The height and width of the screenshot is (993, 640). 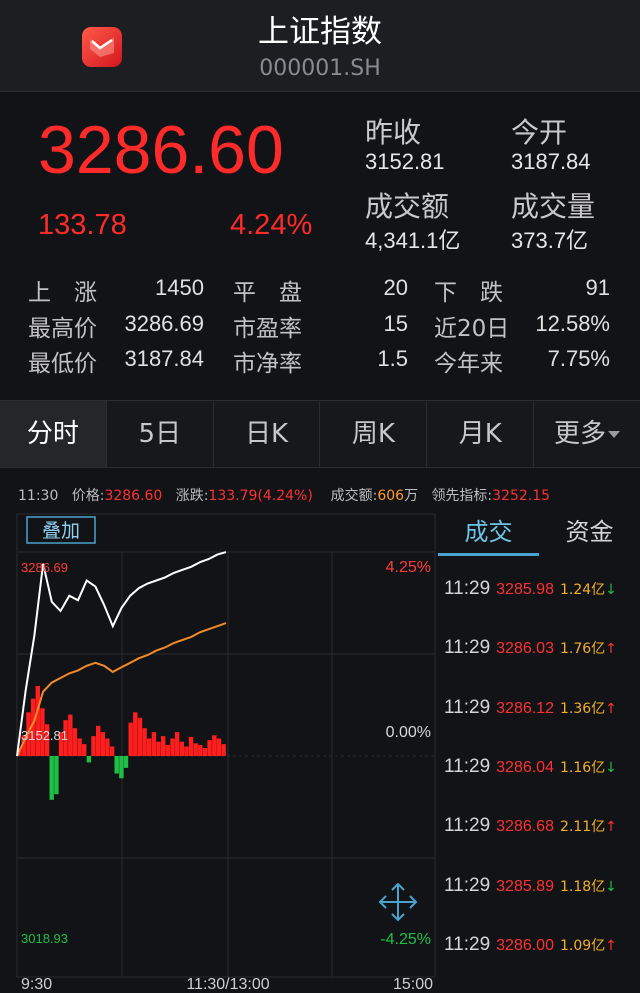 What do you see at coordinates (481, 434) in the screenshot?
I see `tab-monthly-k: 月K` at bounding box center [481, 434].